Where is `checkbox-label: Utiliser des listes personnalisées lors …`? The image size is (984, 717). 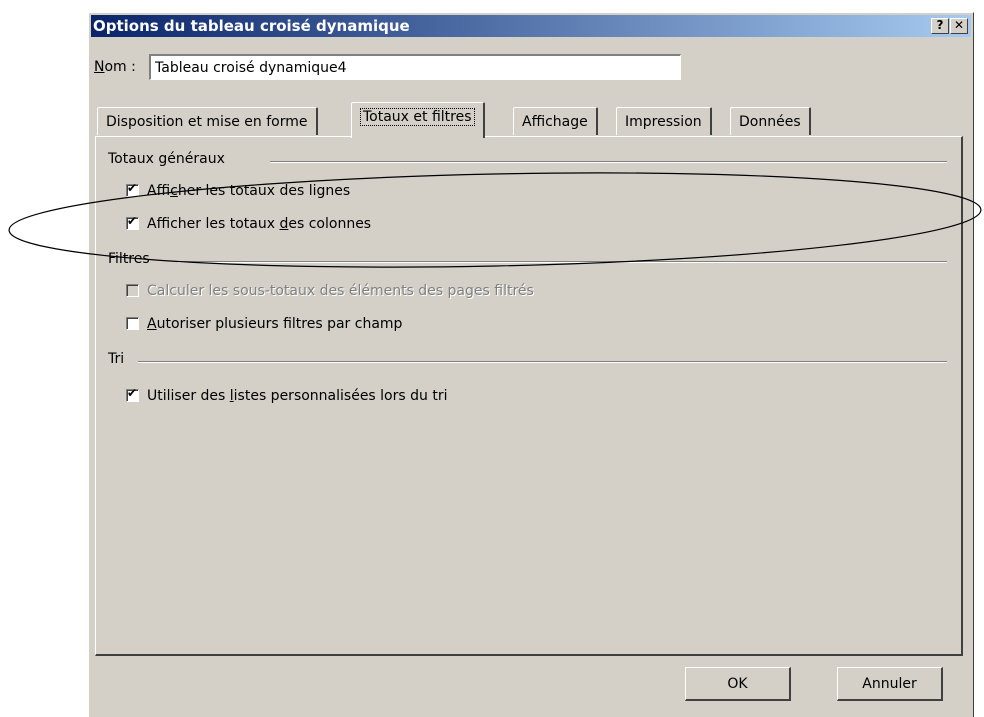
checkbox-label: Utiliser des listes personnalisées lors … is located at coordinates (297, 396).